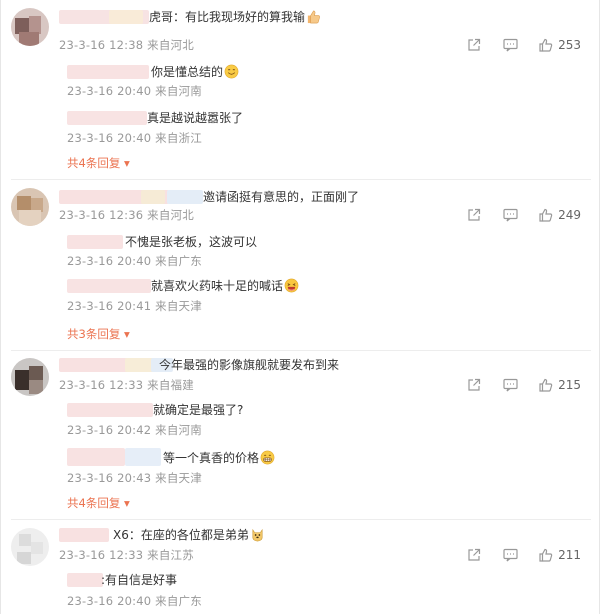 This screenshot has width=600, height=614. I want to click on reply-meta: 23-3-16 20:43 来自天津, so click(134, 478).